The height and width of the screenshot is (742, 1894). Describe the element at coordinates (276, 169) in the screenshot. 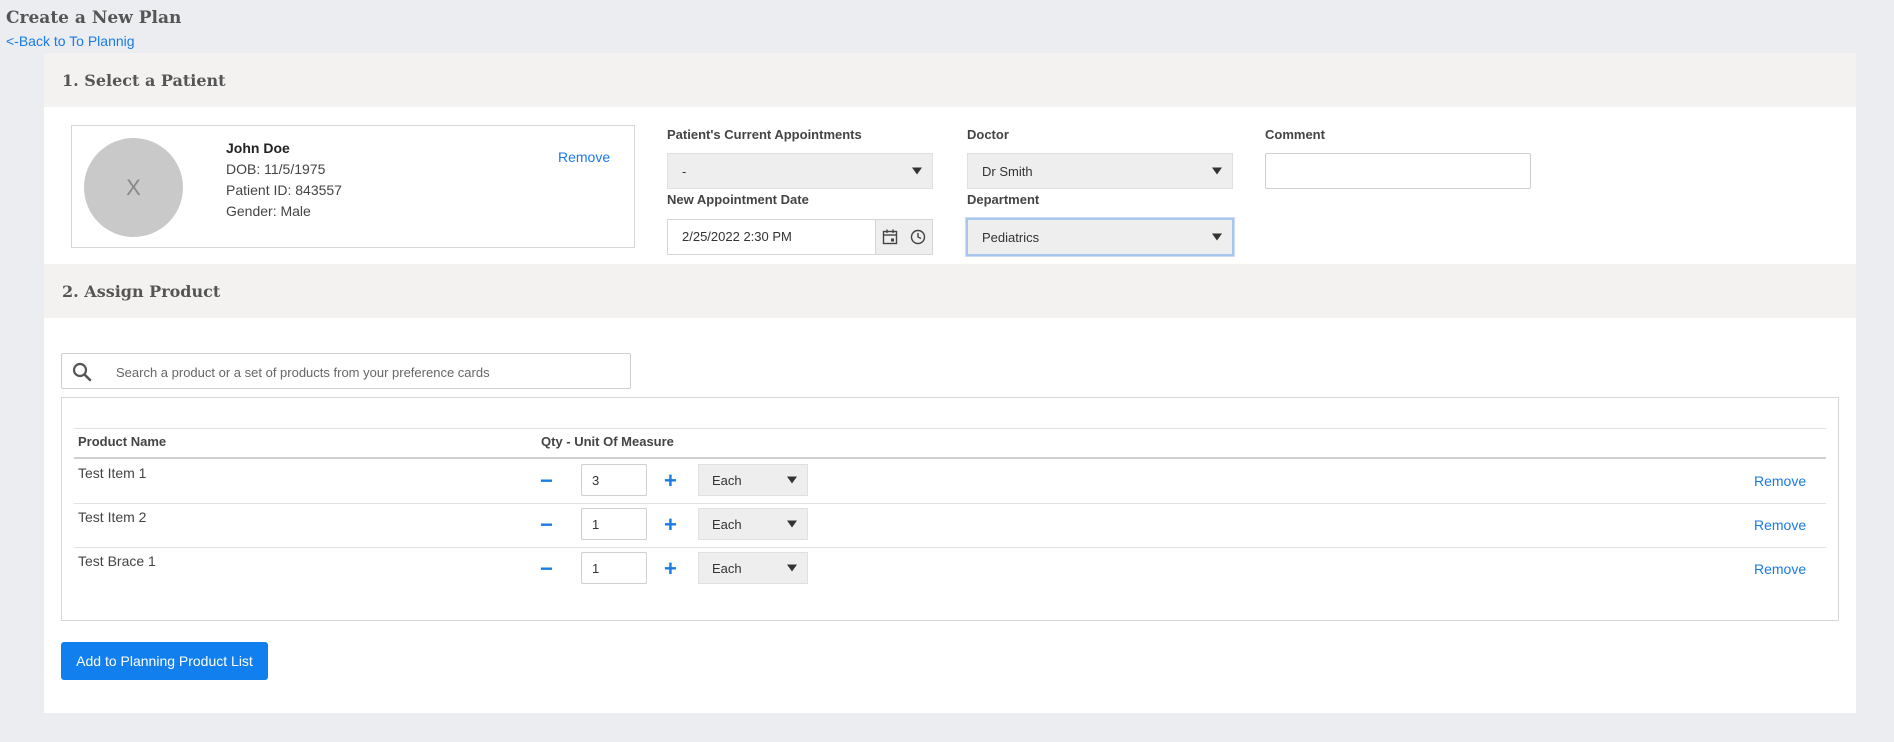

I see `patient-dob: DOB: 11/5/1975` at that location.